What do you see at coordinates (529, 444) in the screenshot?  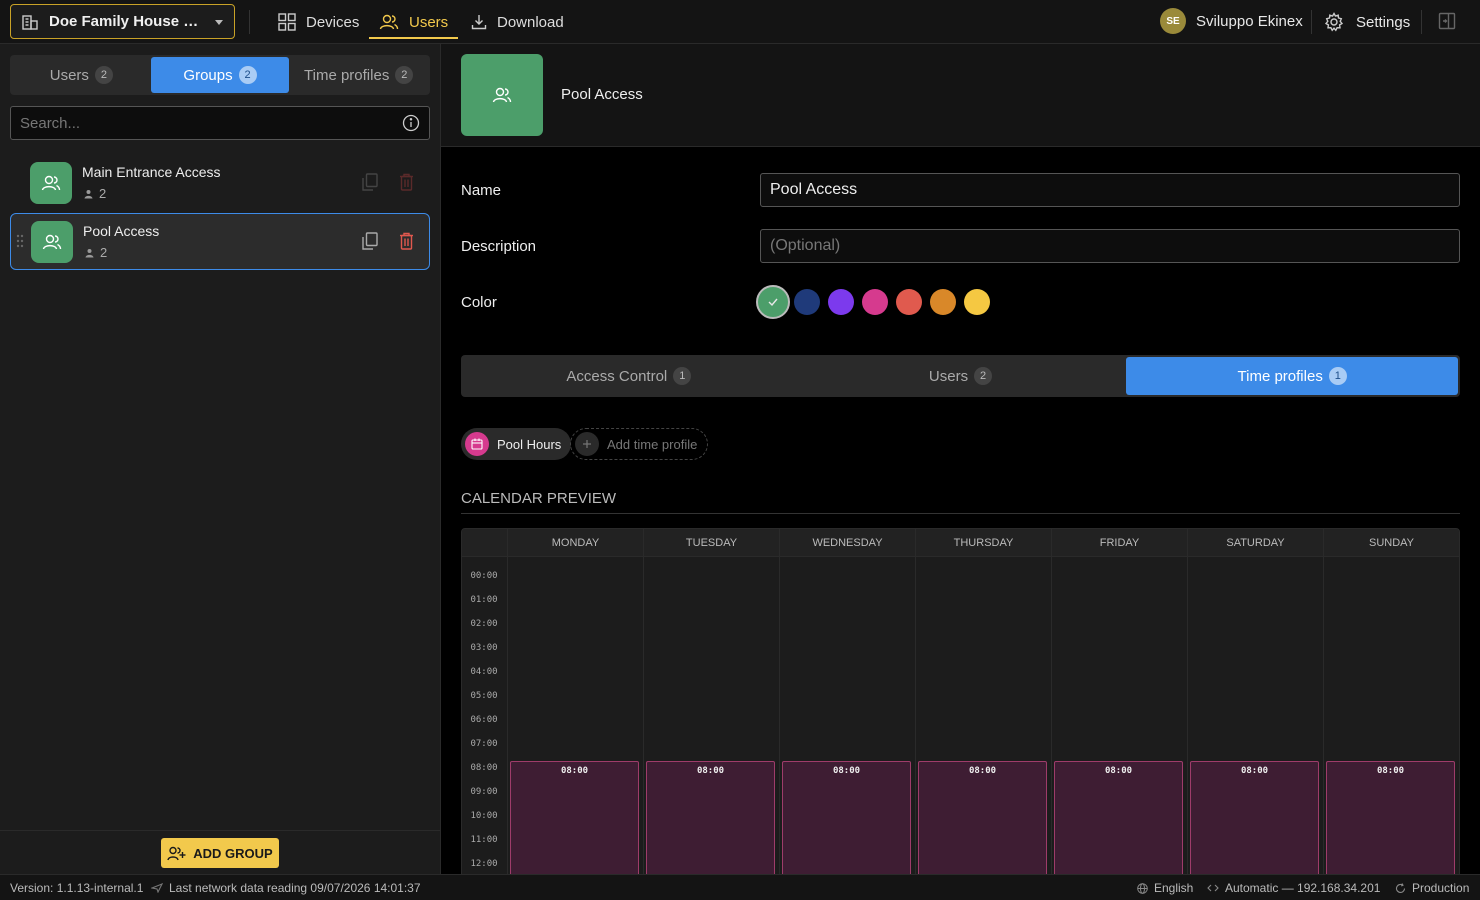 I see `time-profile-chip-label: Pool Hours` at bounding box center [529, 444].